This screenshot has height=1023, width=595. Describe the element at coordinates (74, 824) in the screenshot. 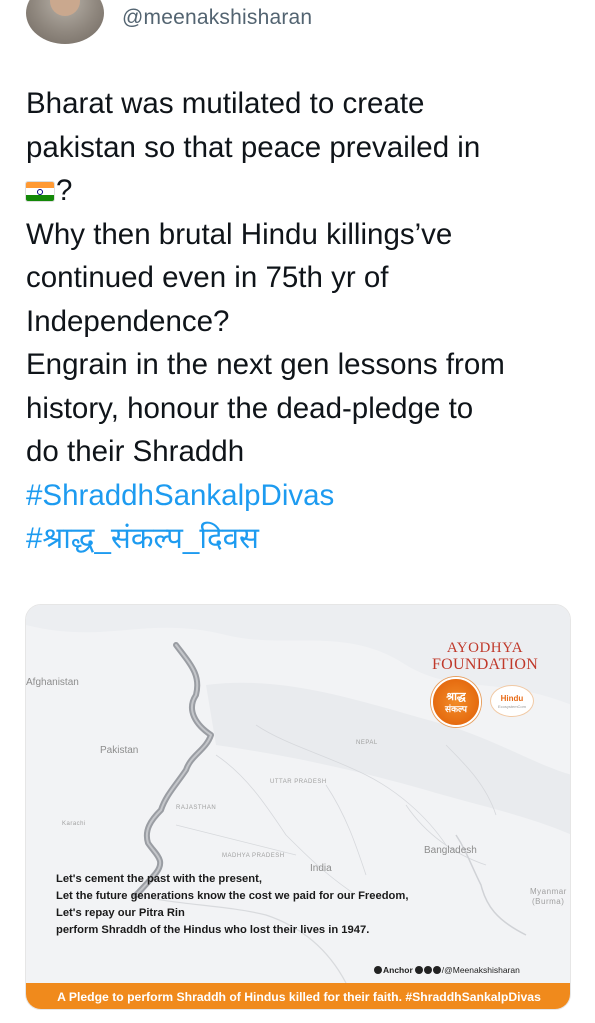

I see `map-label-karachi: Karachi` at that location.